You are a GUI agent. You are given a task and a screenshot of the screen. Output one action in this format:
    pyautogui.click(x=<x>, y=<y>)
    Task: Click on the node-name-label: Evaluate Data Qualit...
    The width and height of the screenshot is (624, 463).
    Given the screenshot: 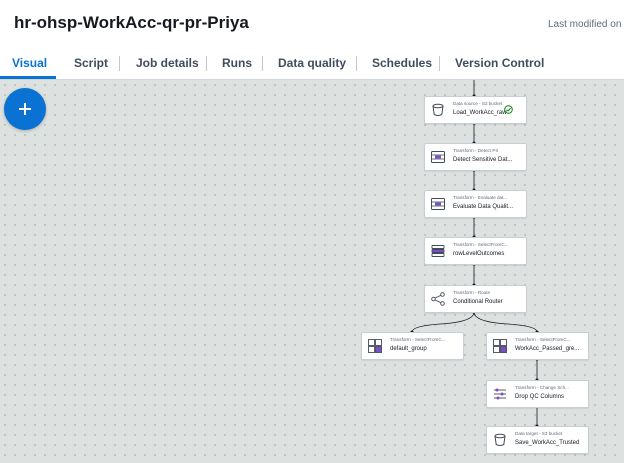 What is the action you would take?
    pyautogui.click(x=483, y=207)
    